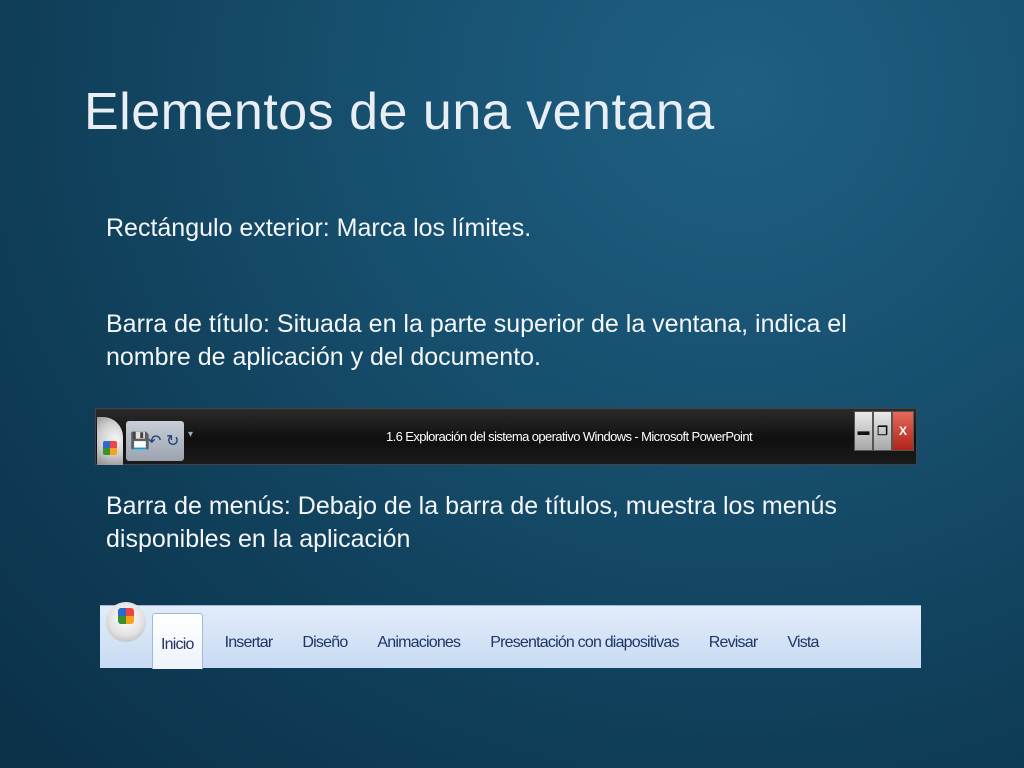 The height and width of the screenshot is (768, 1024). I want to click on tab-insertar: Insertar, so click(249, 643).